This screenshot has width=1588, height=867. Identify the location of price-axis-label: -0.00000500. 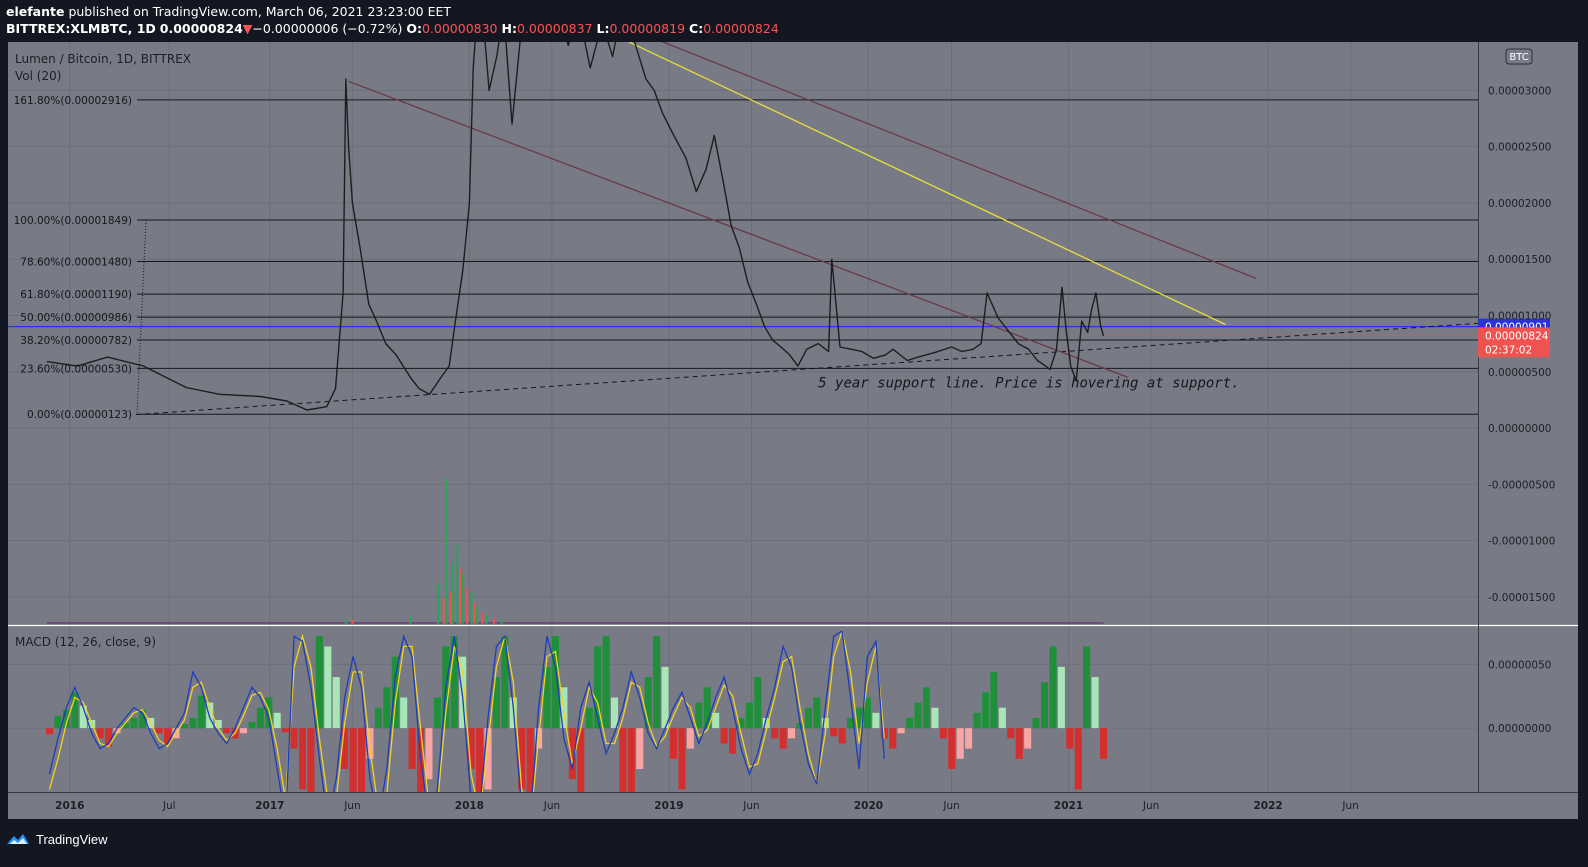
(1521, 485).